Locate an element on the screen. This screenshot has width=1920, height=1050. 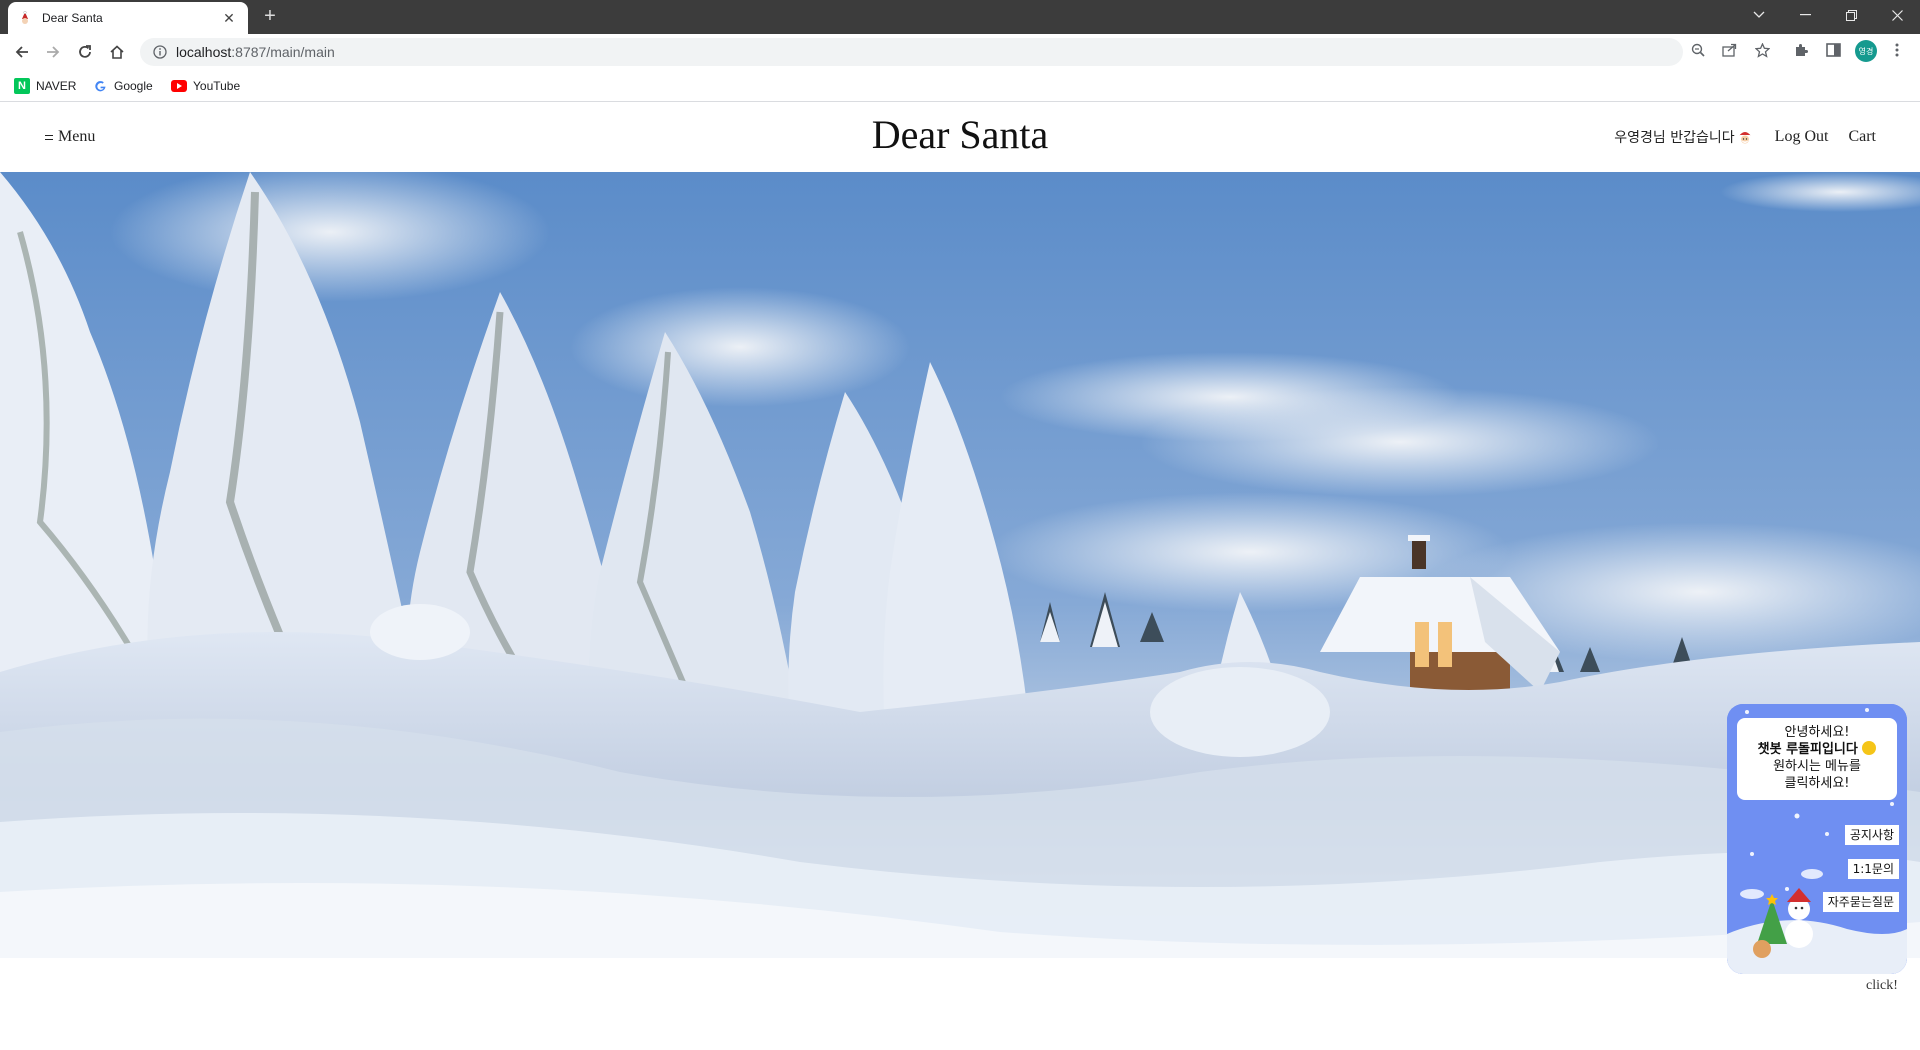
tab-search-icon is located at coordinates (1759, 15).